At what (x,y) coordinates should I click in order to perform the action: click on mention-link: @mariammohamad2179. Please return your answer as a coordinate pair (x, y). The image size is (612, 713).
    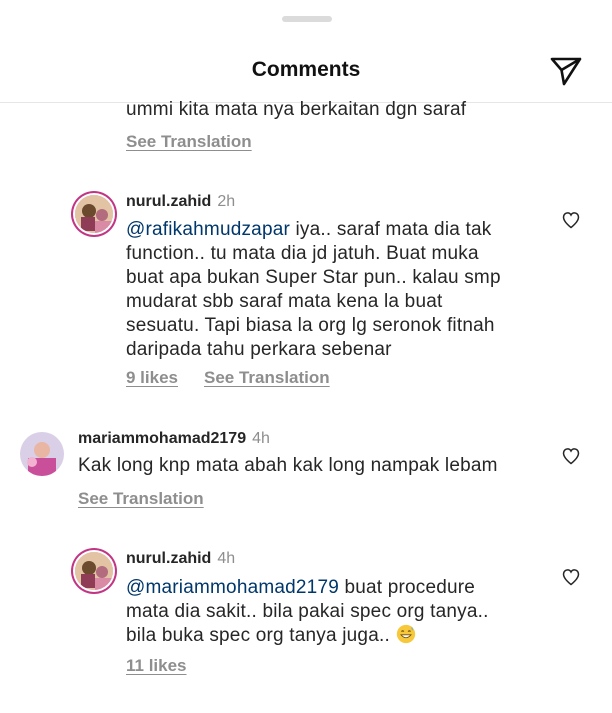
    Looking at the image, I should click on (232, 587).